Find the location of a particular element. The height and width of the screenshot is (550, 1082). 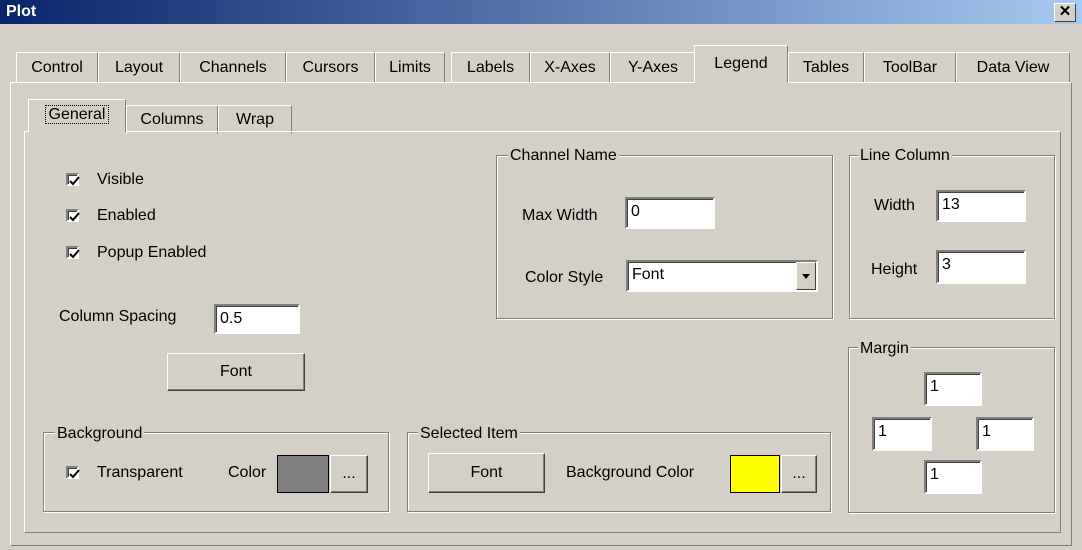

font-button: Font is located at coordinates (236, 372).